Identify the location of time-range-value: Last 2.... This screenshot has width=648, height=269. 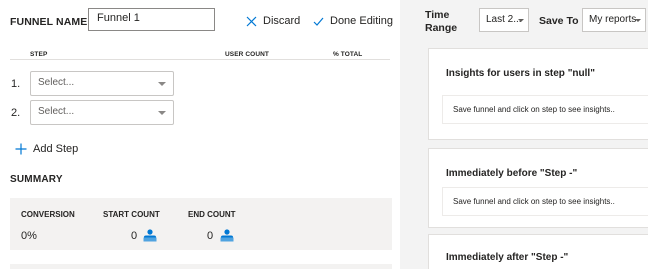
(504, 19).